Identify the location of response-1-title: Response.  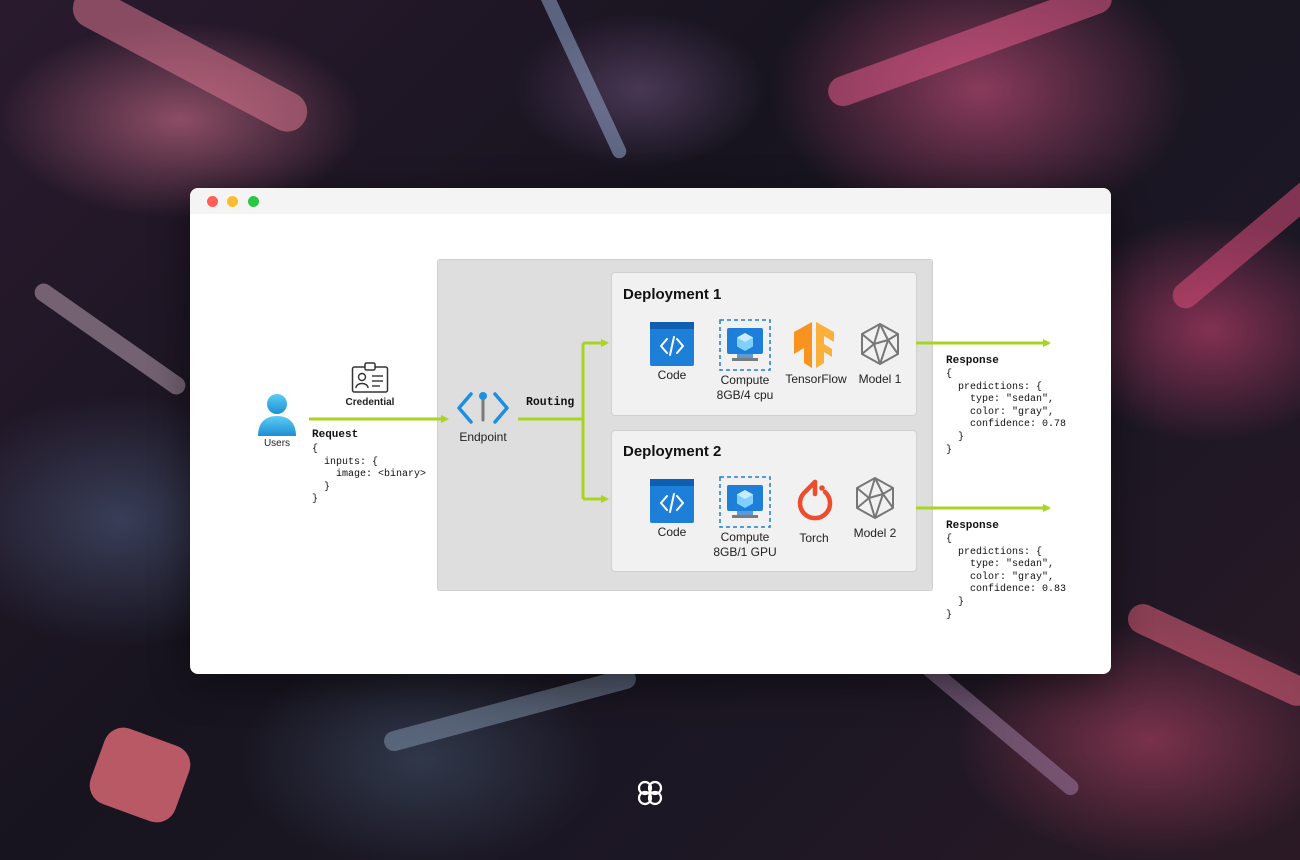
(972, 361).